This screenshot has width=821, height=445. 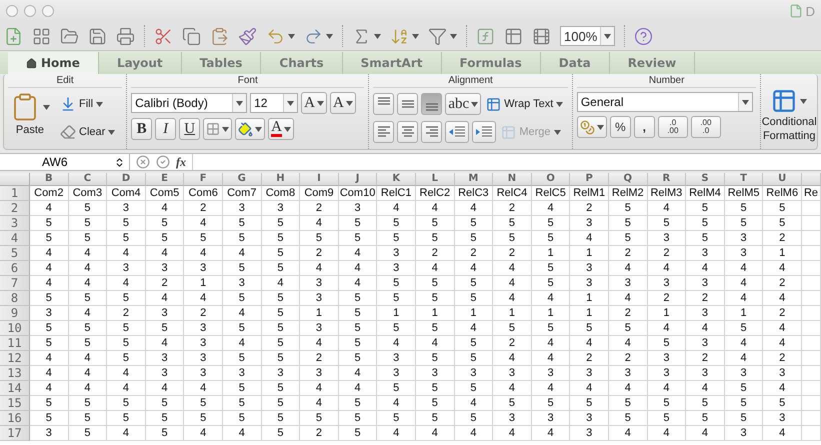 I want to click on save-icon, so click(x=97, y=36).